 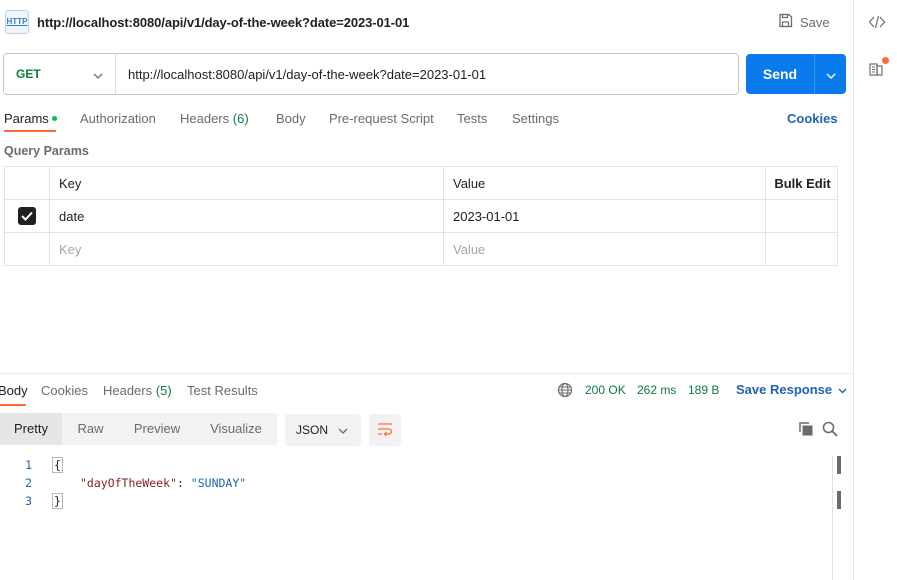 What do you see at coordinates (605, 249) in the screenshot?
I see `new-param-value-field: Value` at bounding box center [605, 249].